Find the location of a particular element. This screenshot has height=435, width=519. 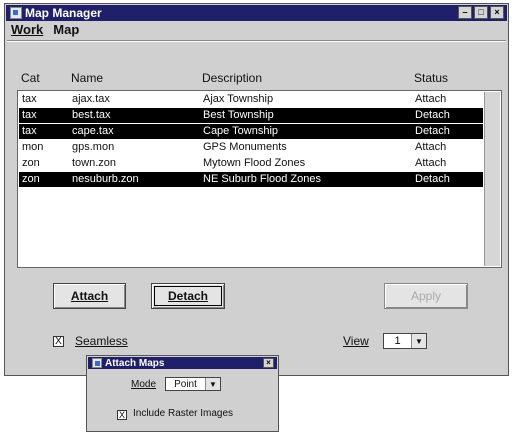

list-item-name: cape.tax is located at coordinates (93, 131).